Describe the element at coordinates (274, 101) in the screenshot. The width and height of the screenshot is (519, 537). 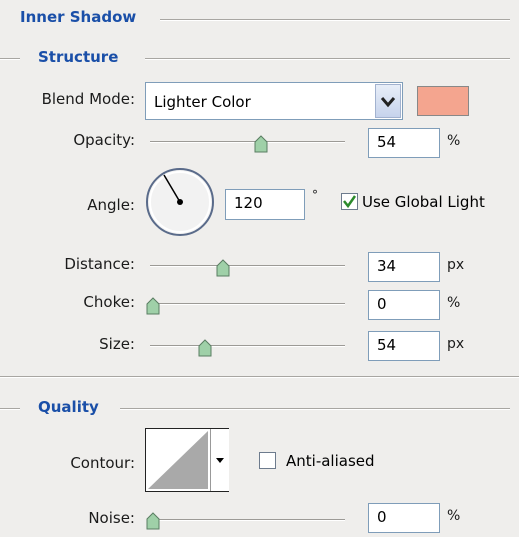
I see `blend-mode-select: Lighter Color` at that location.